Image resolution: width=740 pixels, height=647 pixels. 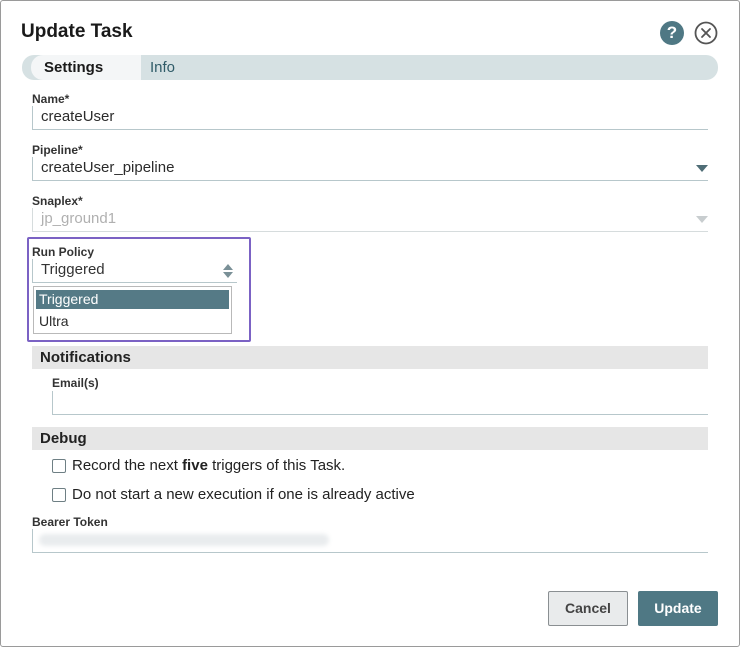 I want to click on cancel-button: Cancel, so click(x=588, y=608).